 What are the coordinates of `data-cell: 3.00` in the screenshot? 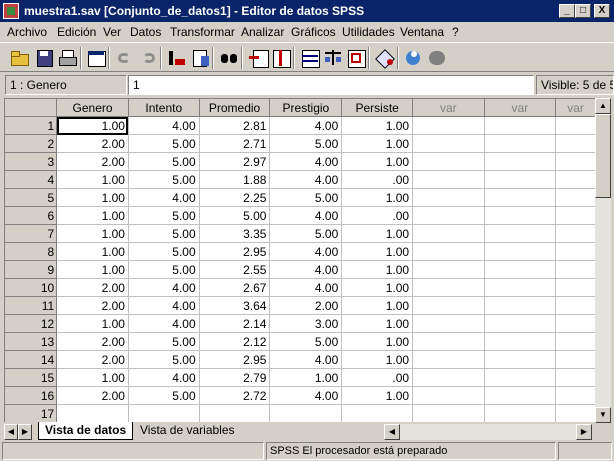 It's located at (306, 323).